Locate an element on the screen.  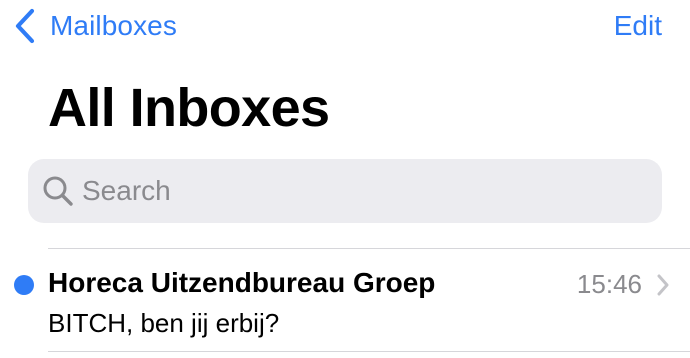
message-subject: BITCH, ben jij erbij? is located at coordinates (164, 323).